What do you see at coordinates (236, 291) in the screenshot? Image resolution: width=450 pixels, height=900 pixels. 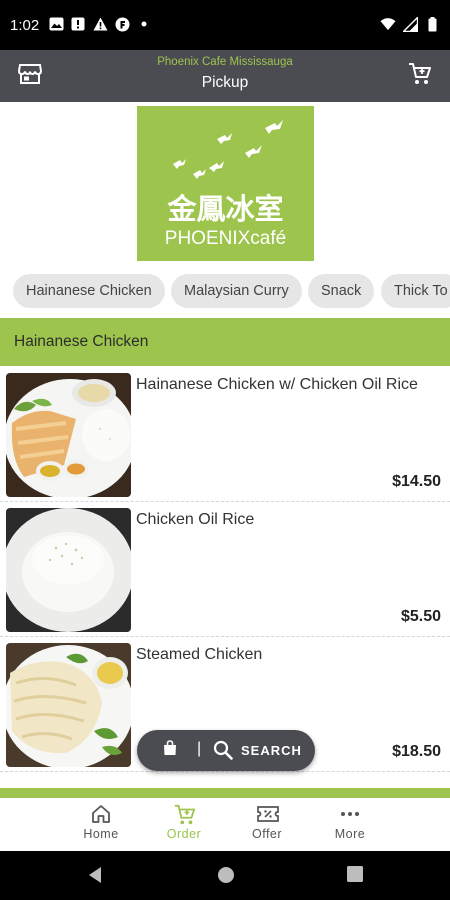 I see `category-chip-malaysian-curry: Malaysian Curry` at bounding box center [236, 291].